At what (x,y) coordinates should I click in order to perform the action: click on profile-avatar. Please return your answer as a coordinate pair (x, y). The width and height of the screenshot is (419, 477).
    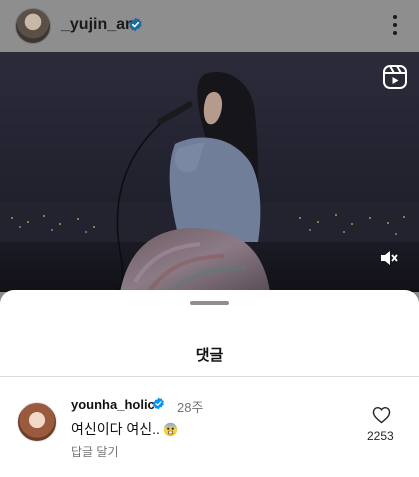
    Looking at the image, I should click on (33, 26).